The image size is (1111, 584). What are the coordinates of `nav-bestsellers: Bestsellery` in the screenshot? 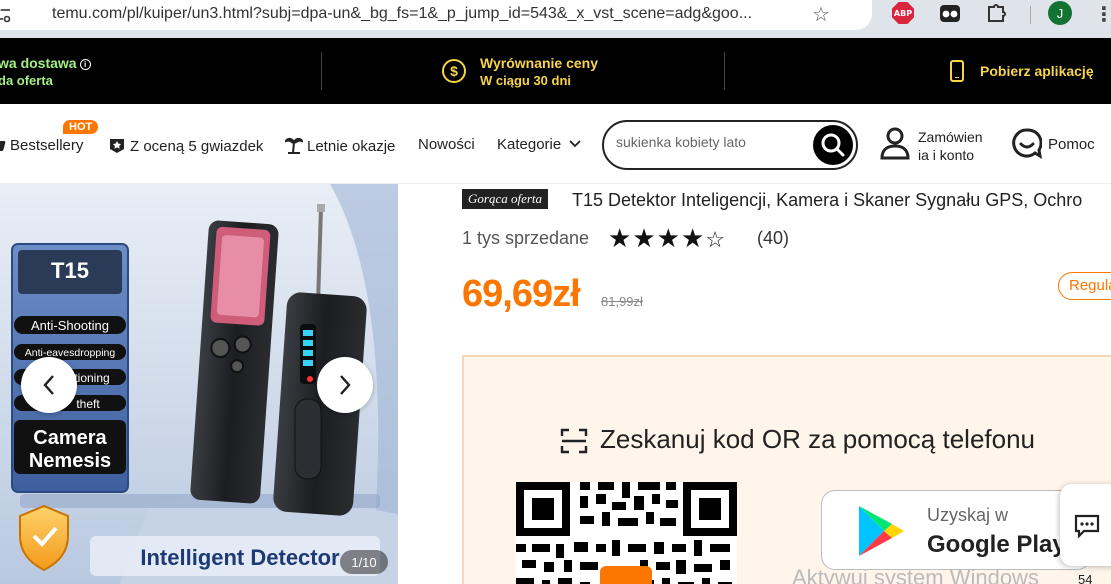 It's located at (41, 145).